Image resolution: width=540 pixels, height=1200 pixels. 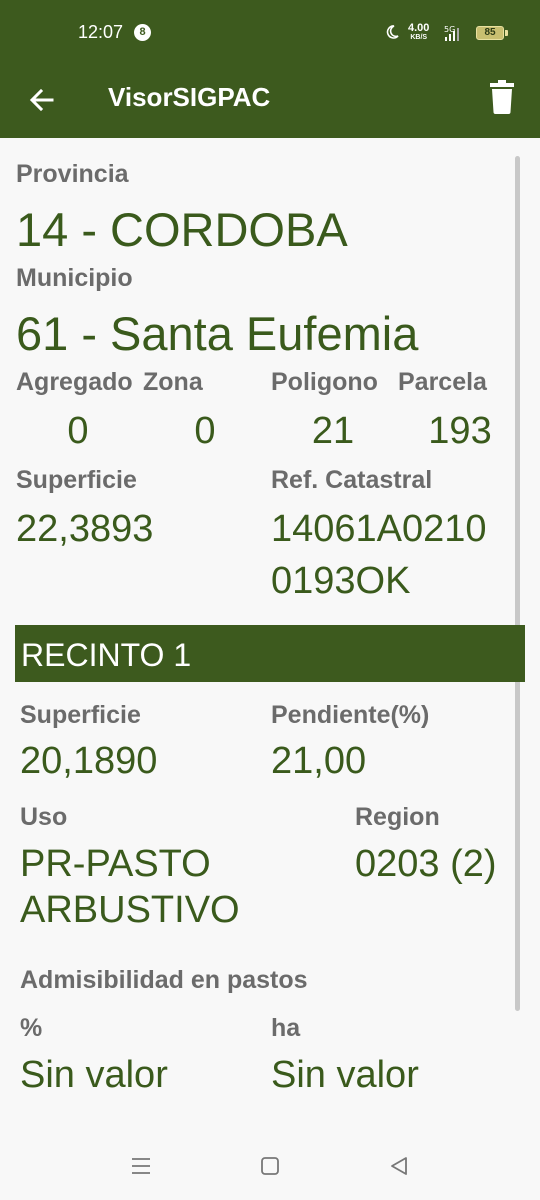 I want to click on region-label: Region, so click(x=397, y=817).